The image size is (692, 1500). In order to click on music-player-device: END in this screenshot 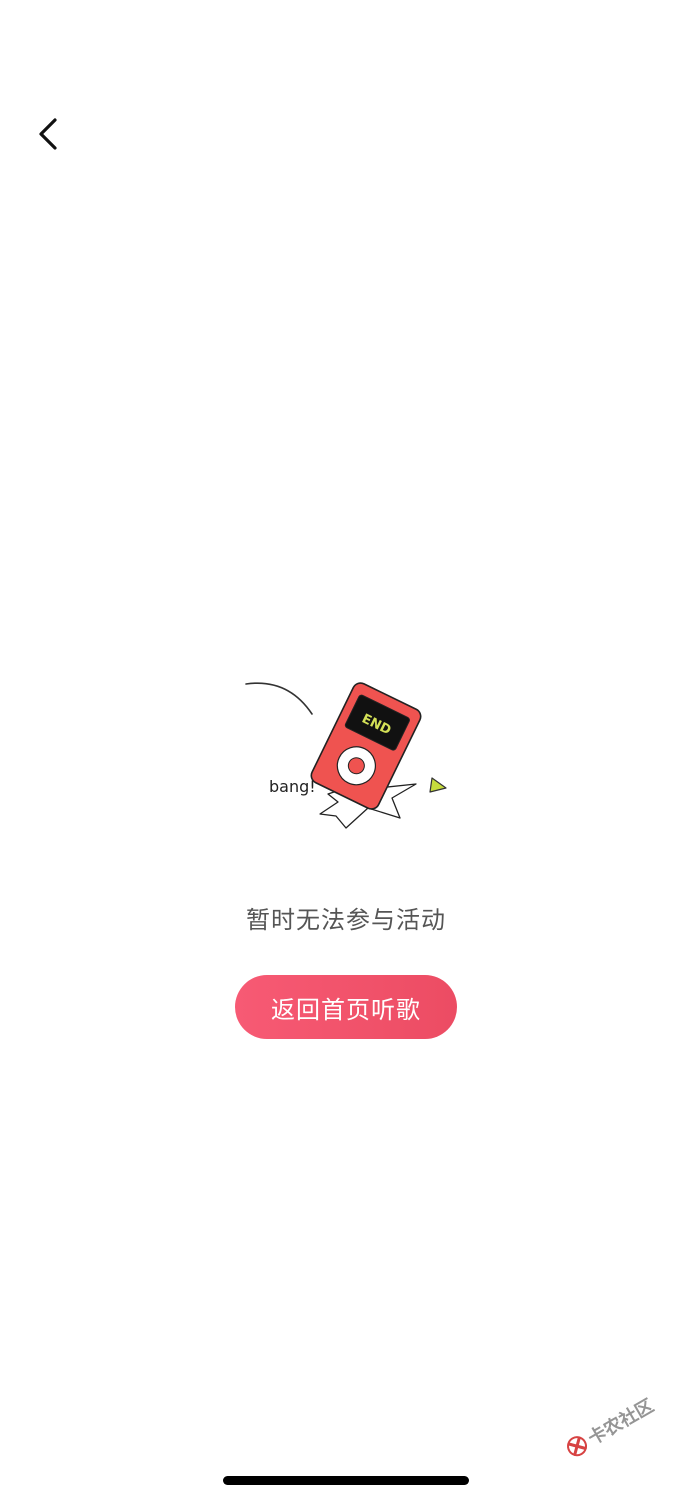, I will do `click(366, 746)`.